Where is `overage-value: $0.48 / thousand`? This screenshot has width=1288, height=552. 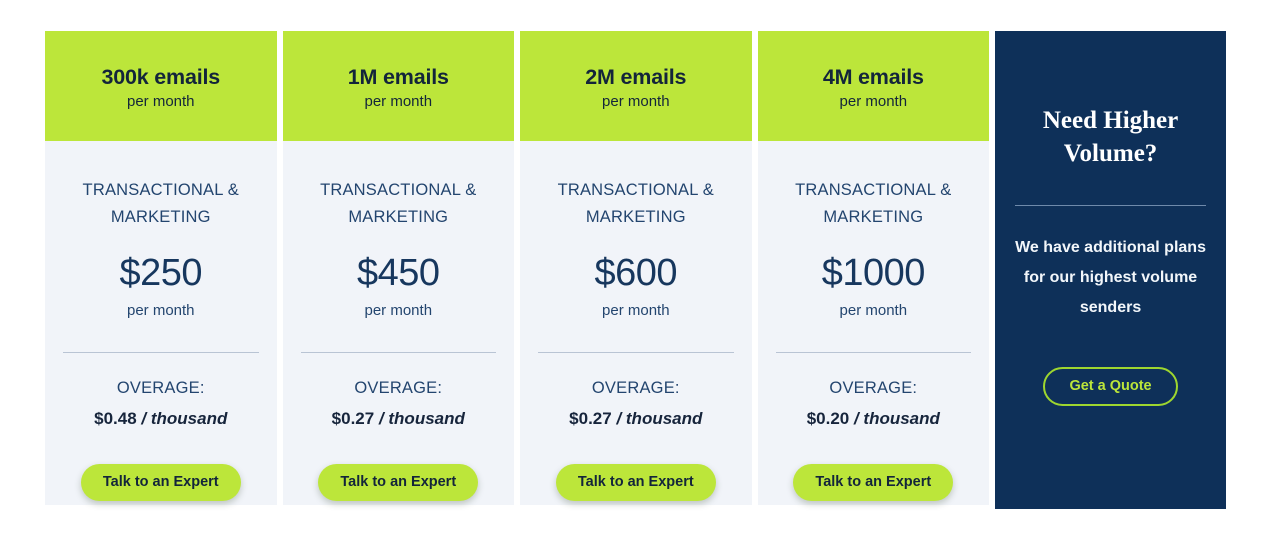 overage-value: $0.48 / thousand is located at coordinates (160, 419).